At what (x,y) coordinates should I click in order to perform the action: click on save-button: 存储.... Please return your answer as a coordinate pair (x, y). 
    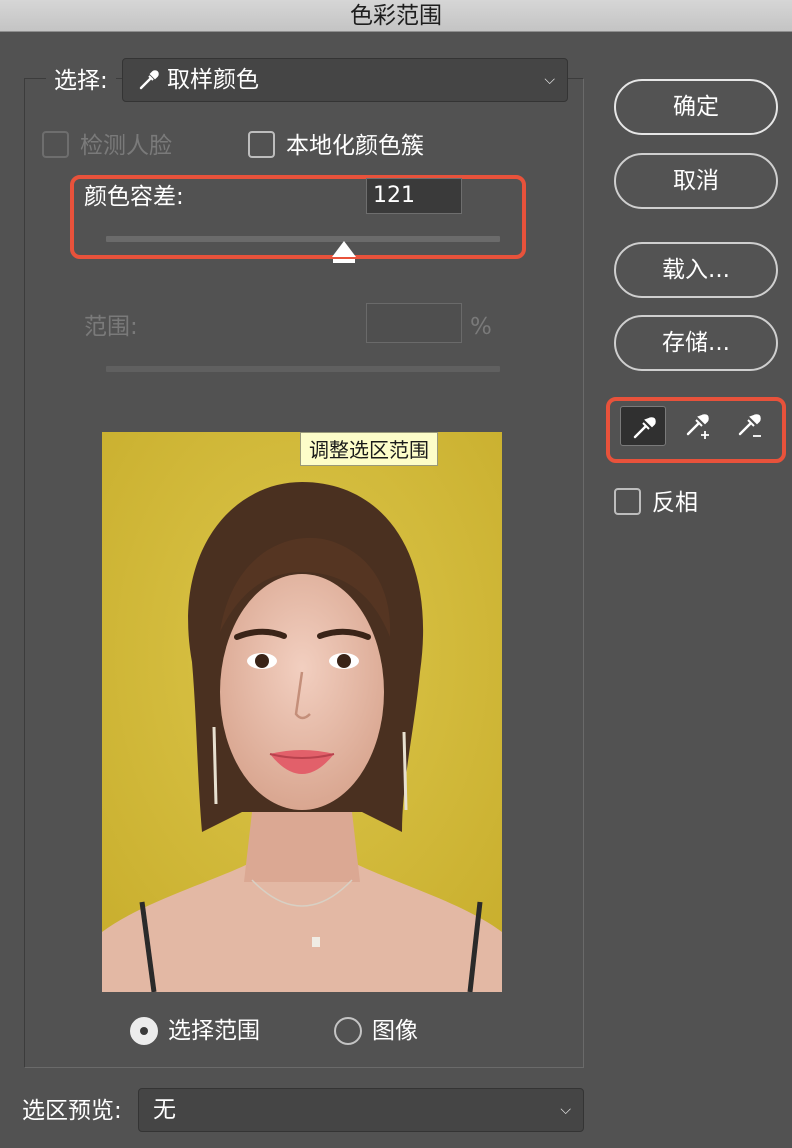
    Looking at the image, I should click on (696, 343).